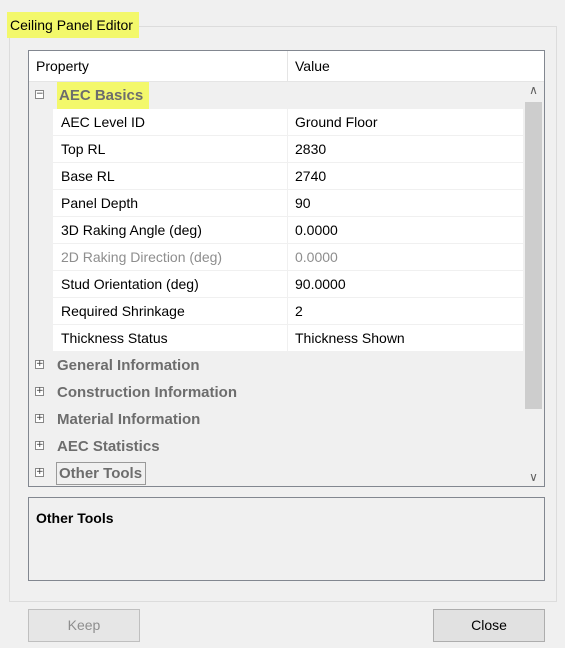  What do you see at coordinates (533, 255) in the screenshot?
I see `scrollbar-thumb` at bounding box center [533, 255].